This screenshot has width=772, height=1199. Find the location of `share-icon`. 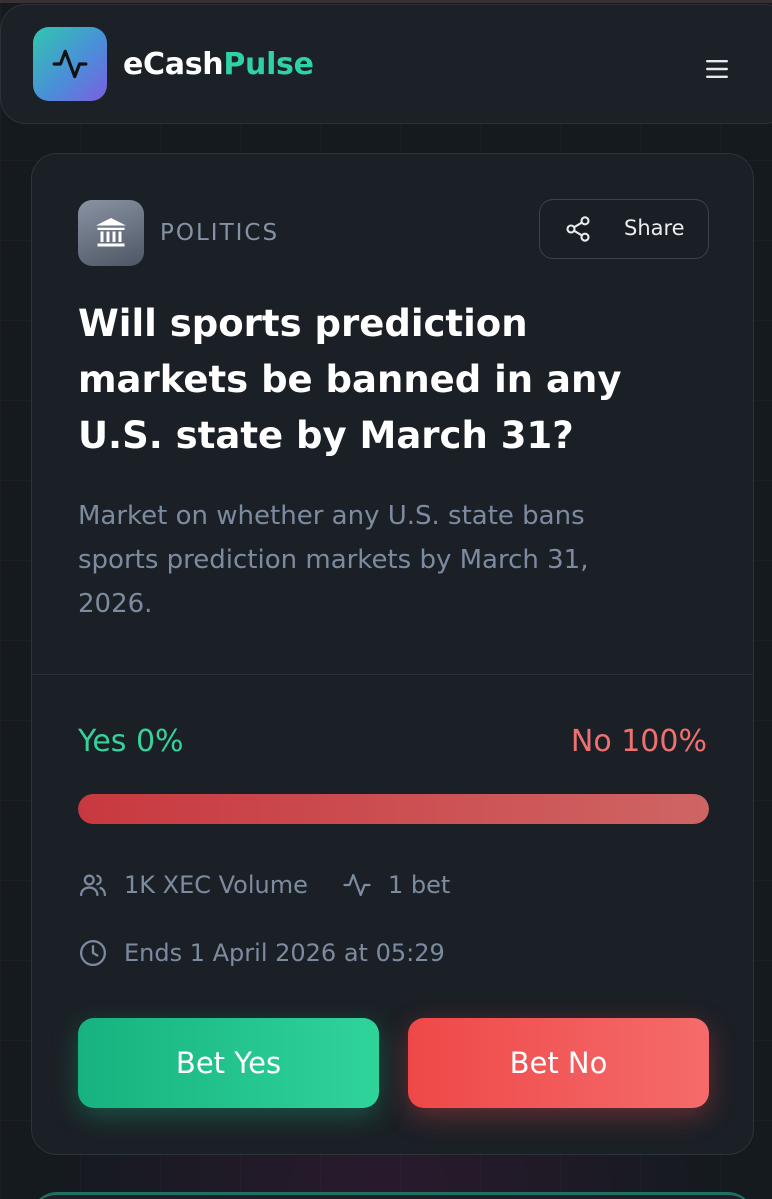

share-icon is located at coordinates (578, 229).